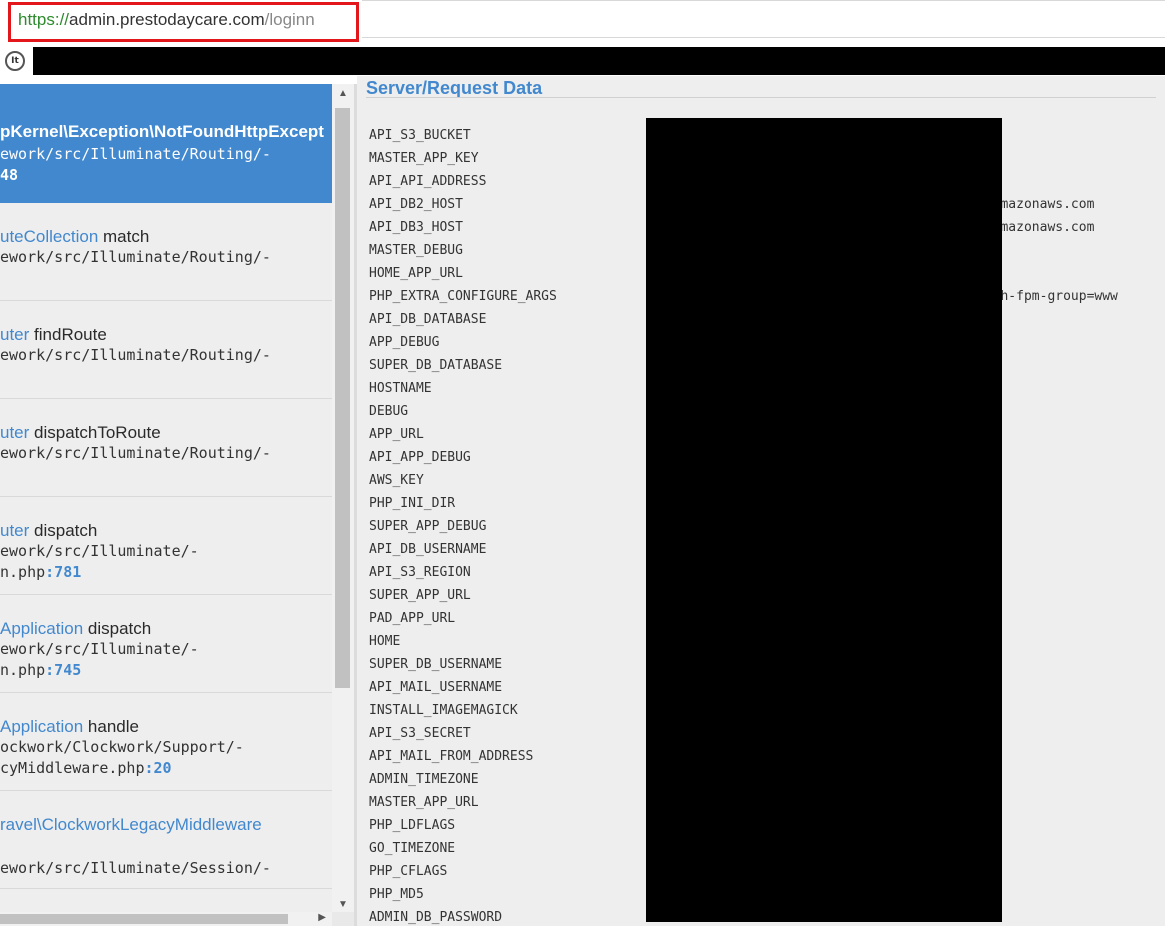 The image size is (1165, 926). What do you see at coordinates (599, 61) in the screenshot?
I see `redacted-toolbar` at bounding box center [599, 61].